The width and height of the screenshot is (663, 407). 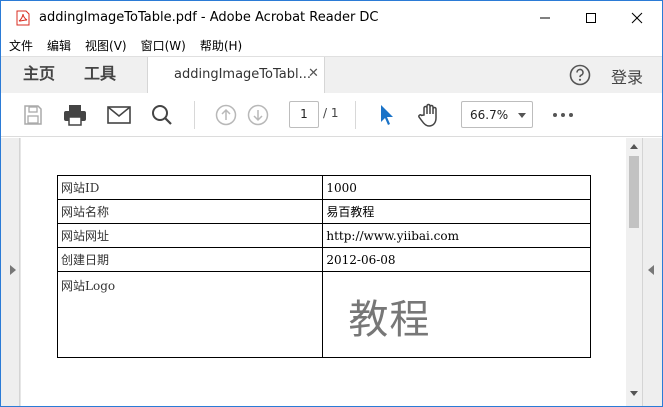 What do you see at coordinates (456, 235) in the screenshot?
I see `table-cell-value: http://www.yiibai.com` at bounding box center [456, 235].